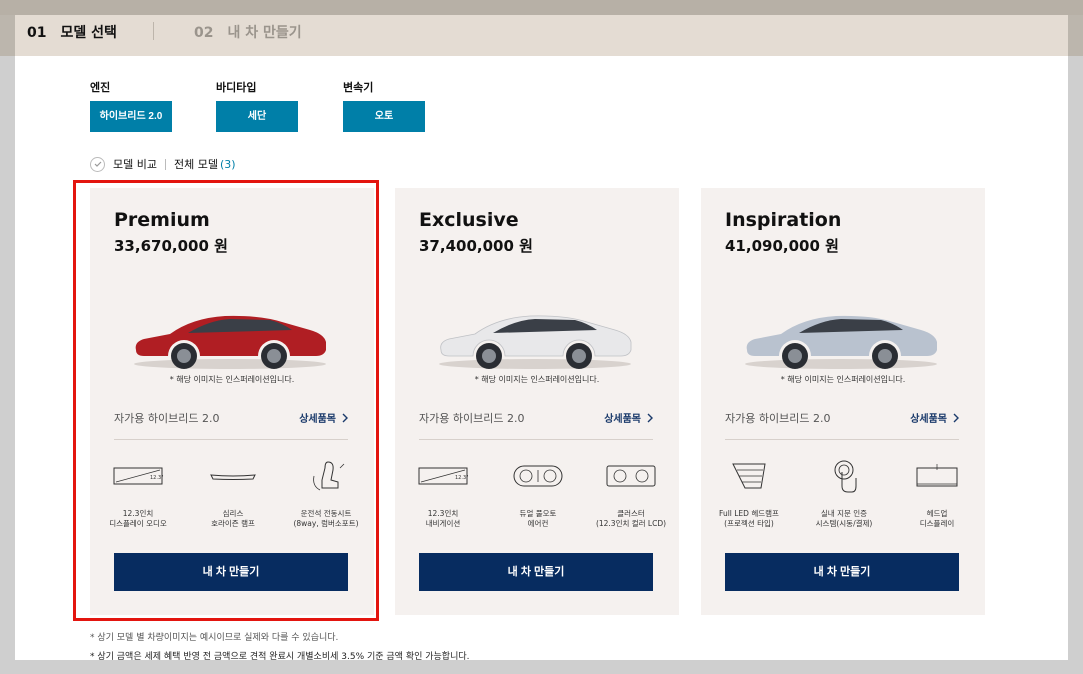  I want to click on filter-body-type: 바디타입 세단, so click(257, 105).